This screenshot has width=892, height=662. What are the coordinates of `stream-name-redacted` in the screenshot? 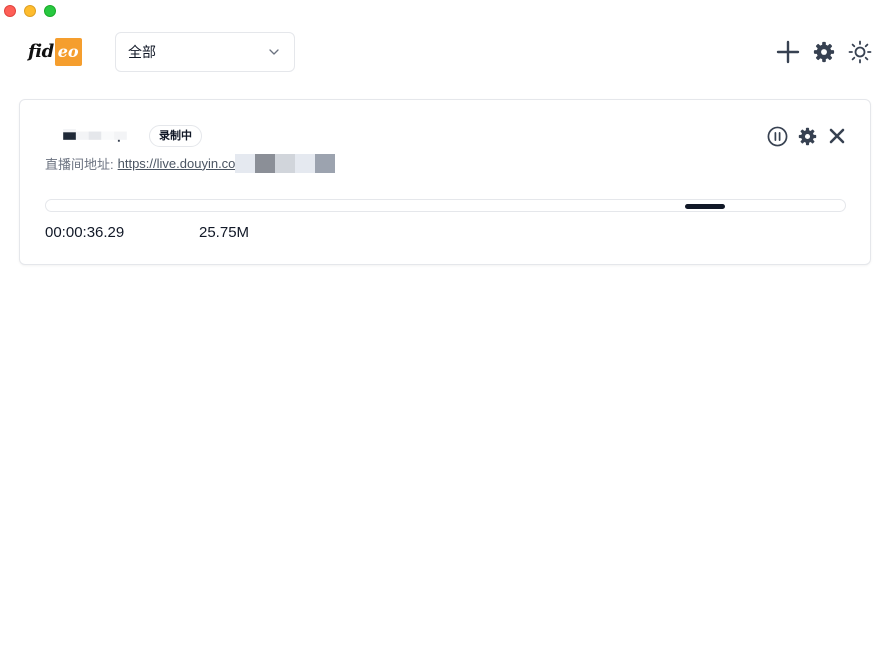 It's located at (95, 135).